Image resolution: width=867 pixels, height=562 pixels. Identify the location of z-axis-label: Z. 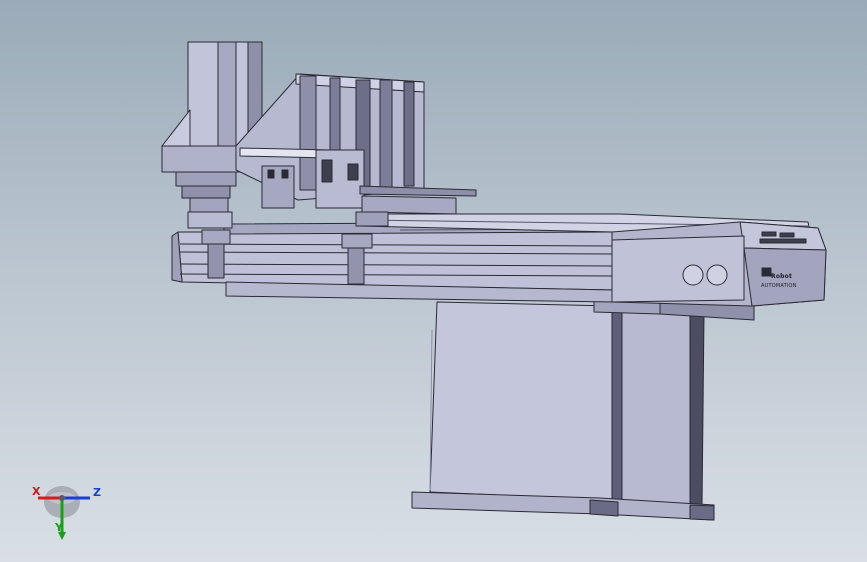
(97, 492).